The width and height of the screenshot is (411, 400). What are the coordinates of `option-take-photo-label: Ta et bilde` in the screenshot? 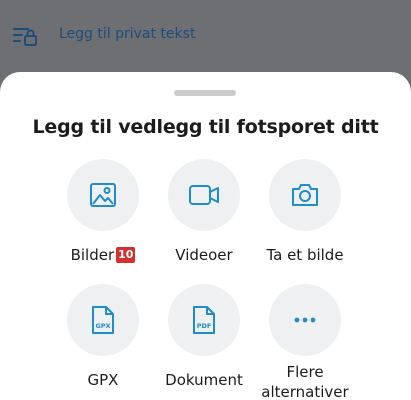 It's located at (305, 255).